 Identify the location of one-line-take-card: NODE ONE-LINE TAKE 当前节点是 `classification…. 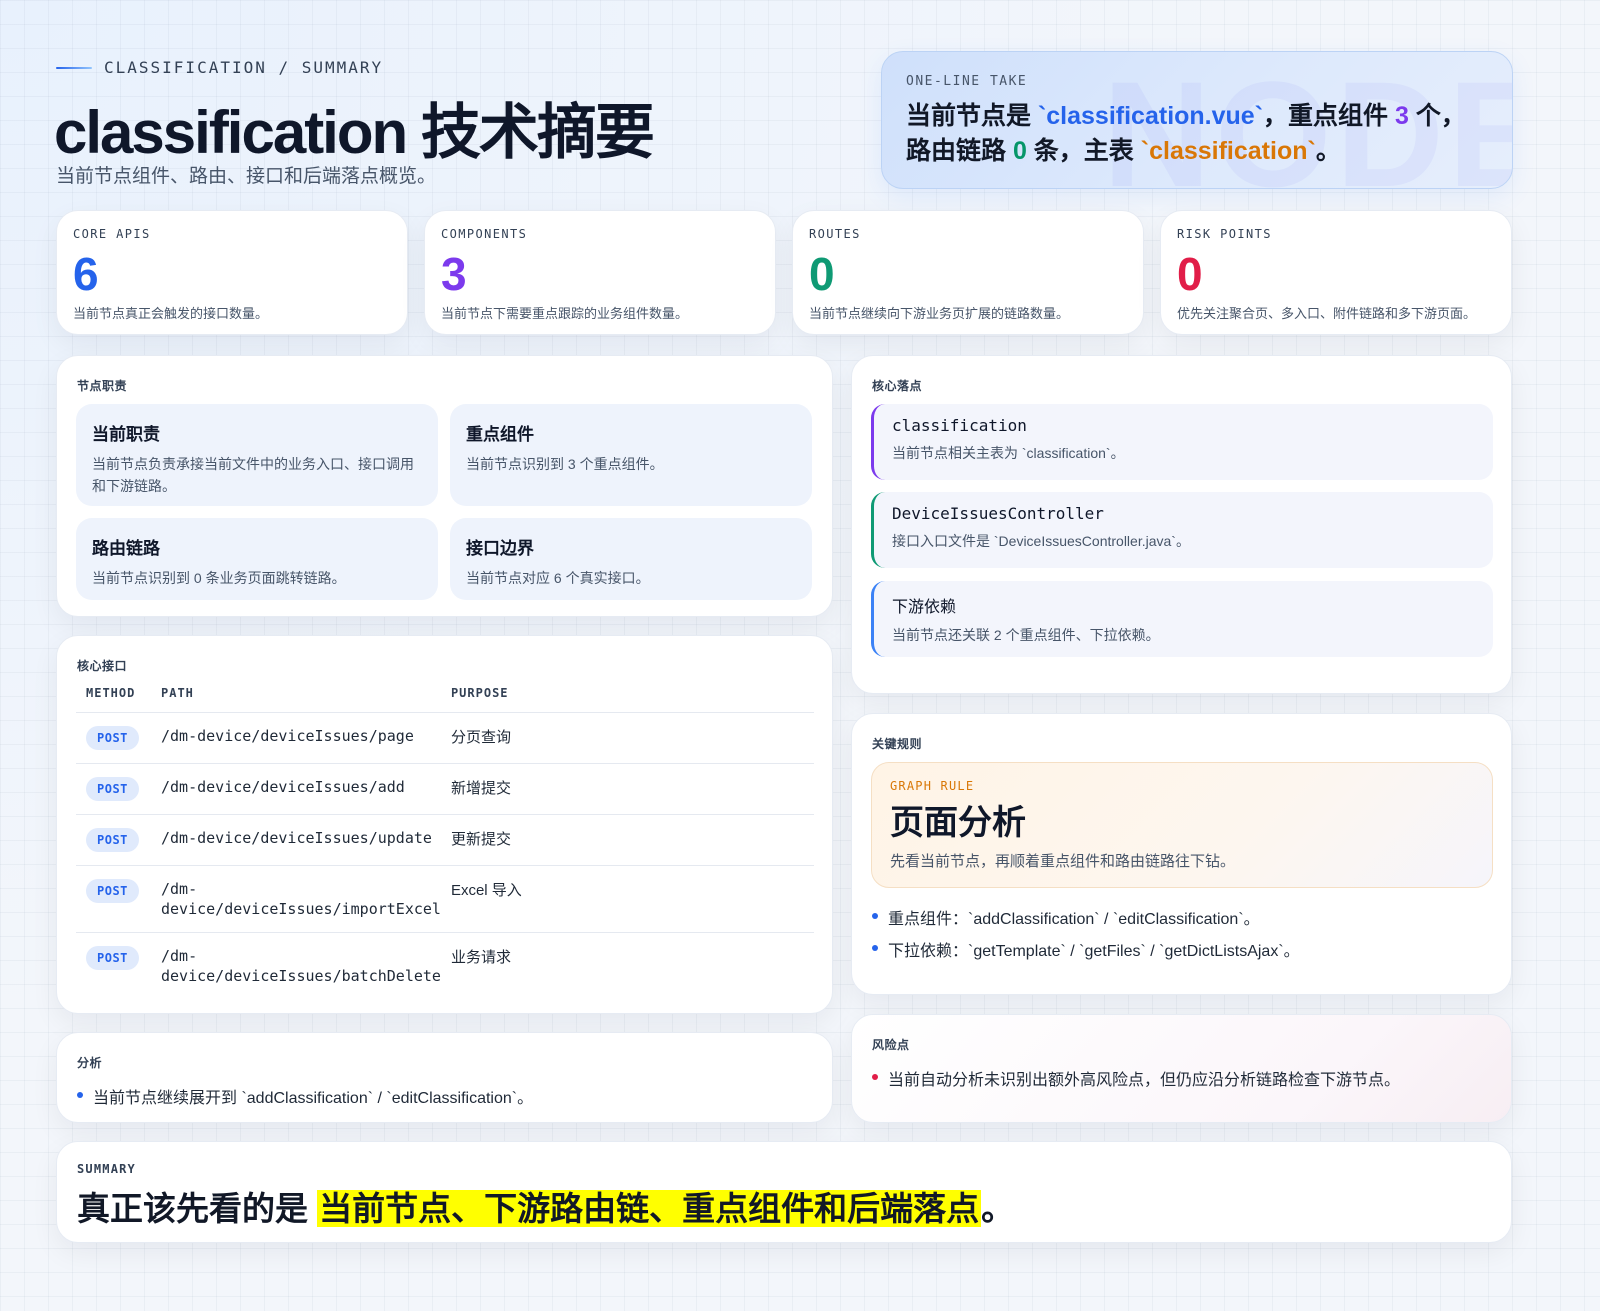
(1197, 120).